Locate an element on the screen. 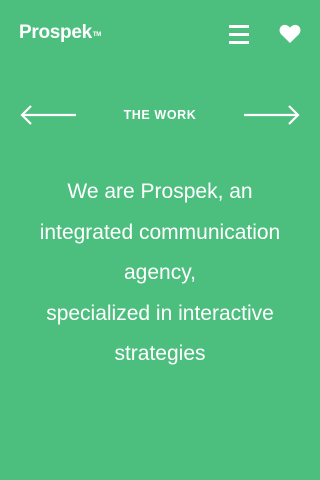 The width and height of the screenshot is (320, 480). logo: ProspekTM is located at coordinates (60, 33).